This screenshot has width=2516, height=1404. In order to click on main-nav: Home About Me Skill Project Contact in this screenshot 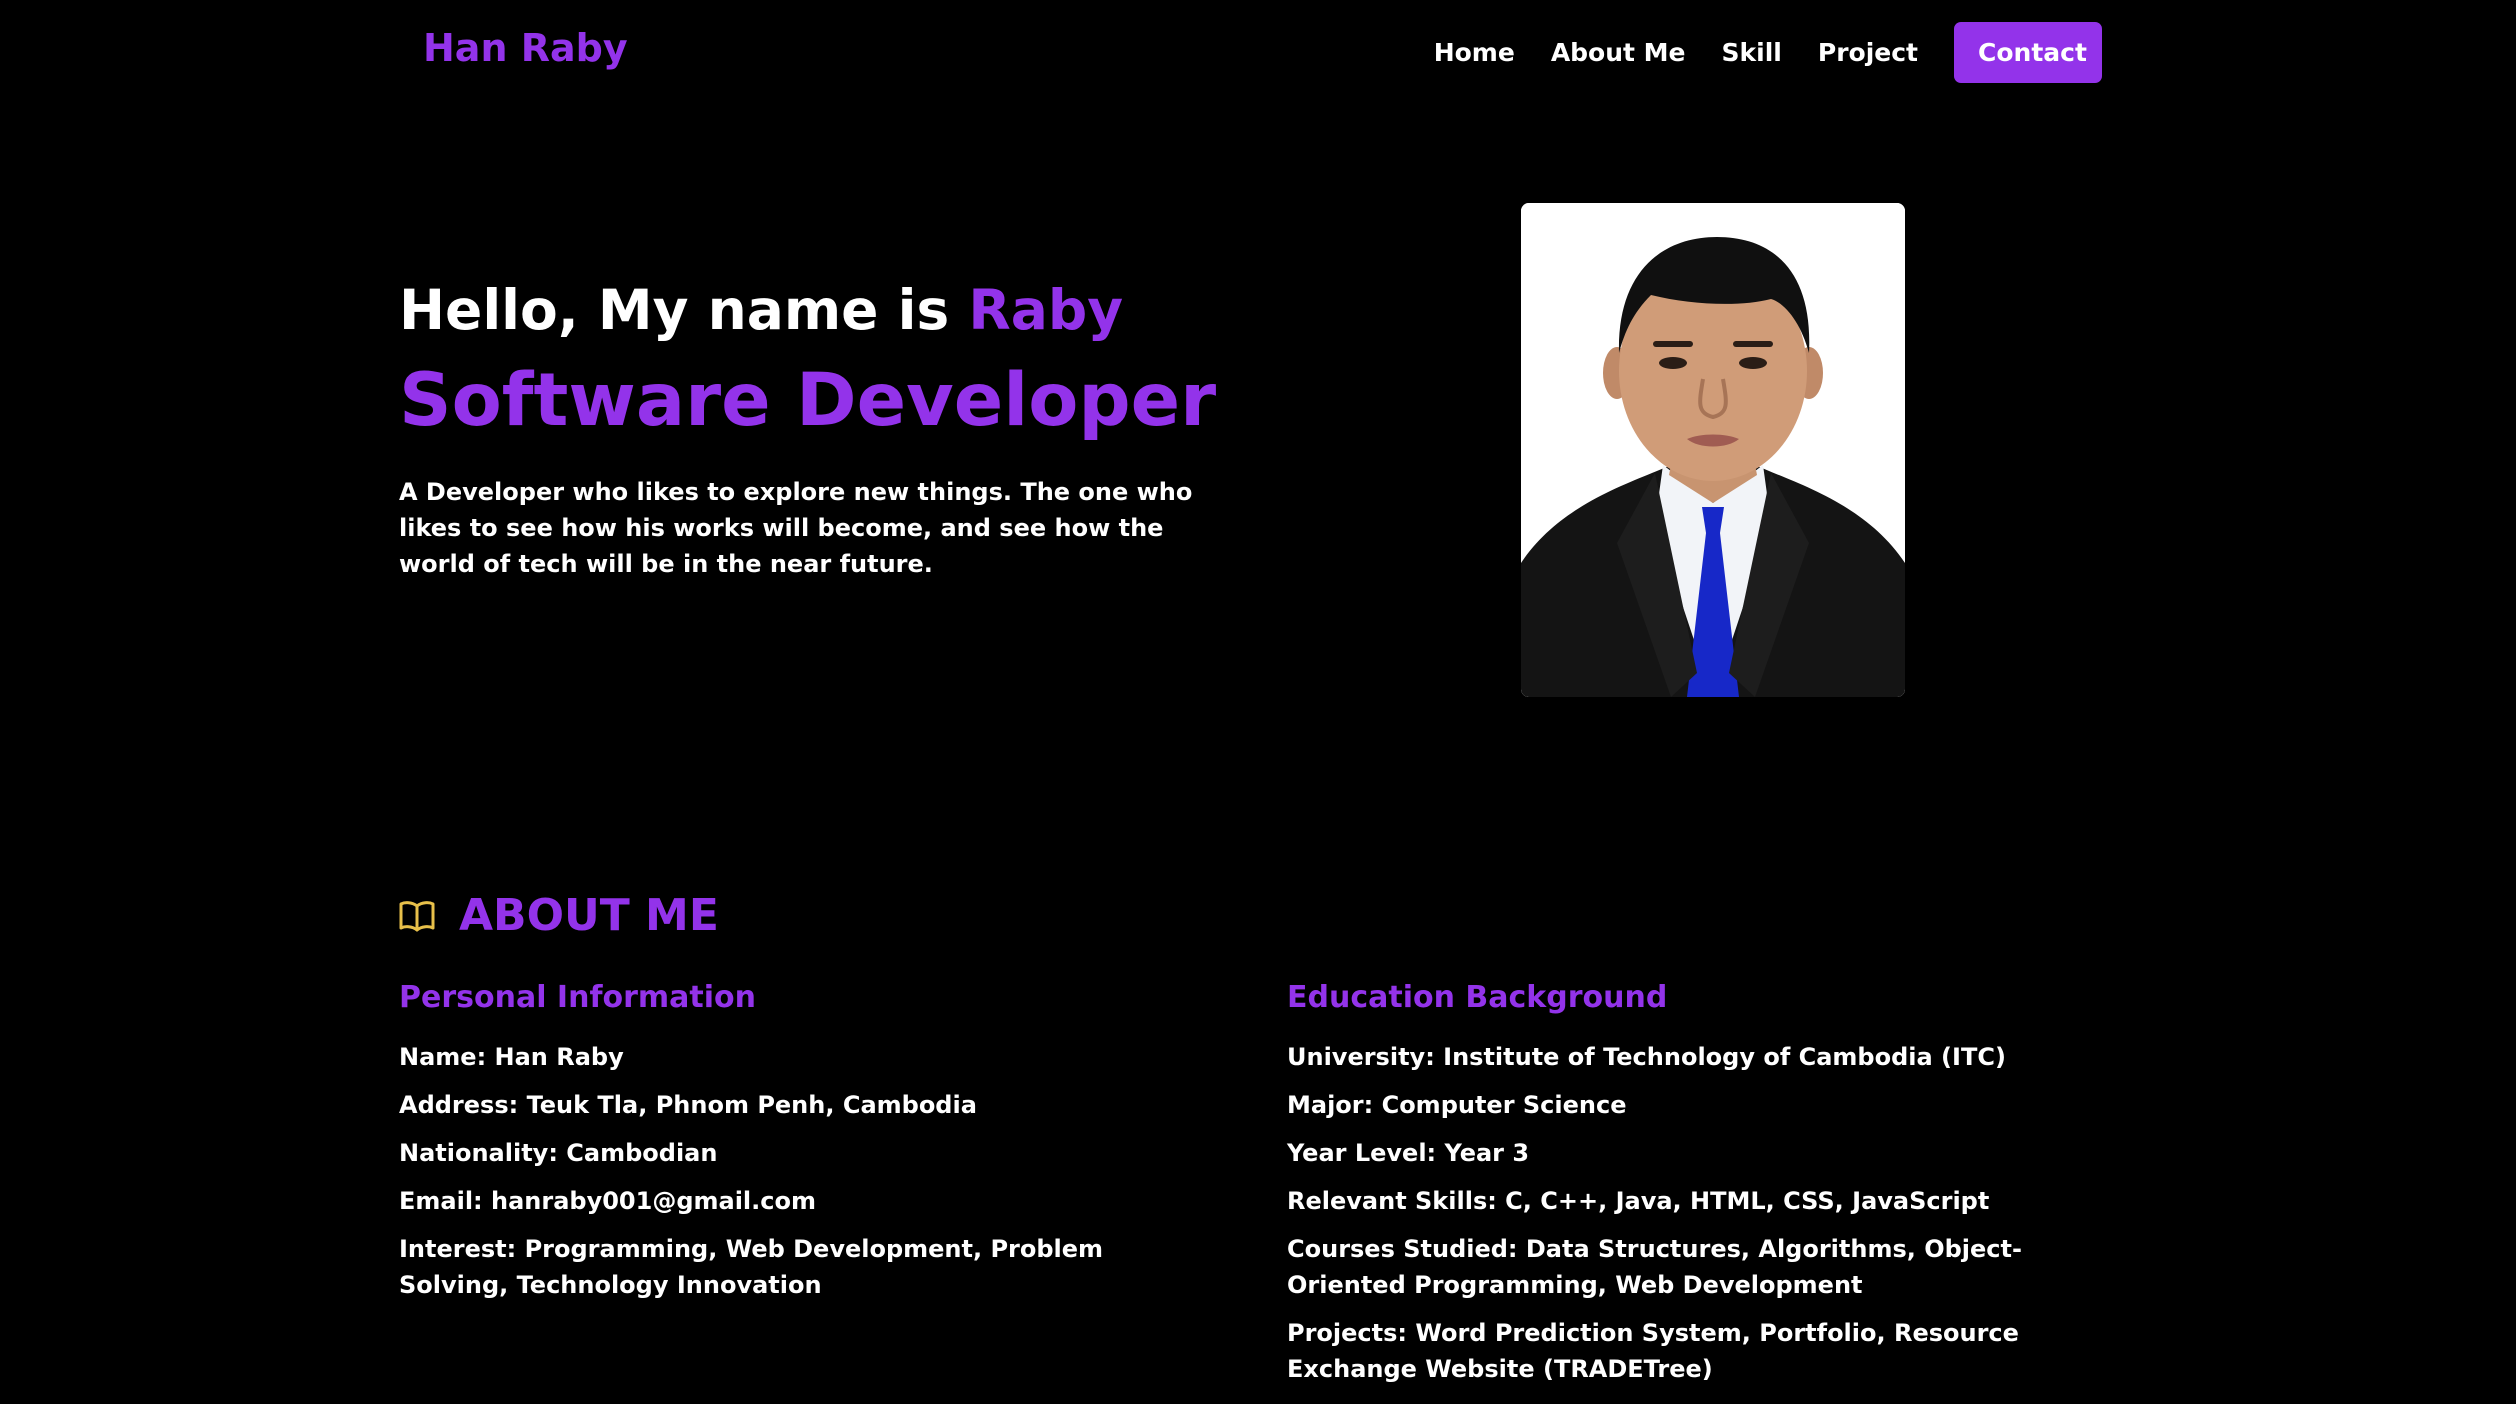, I will do `click(1750, 52)`.